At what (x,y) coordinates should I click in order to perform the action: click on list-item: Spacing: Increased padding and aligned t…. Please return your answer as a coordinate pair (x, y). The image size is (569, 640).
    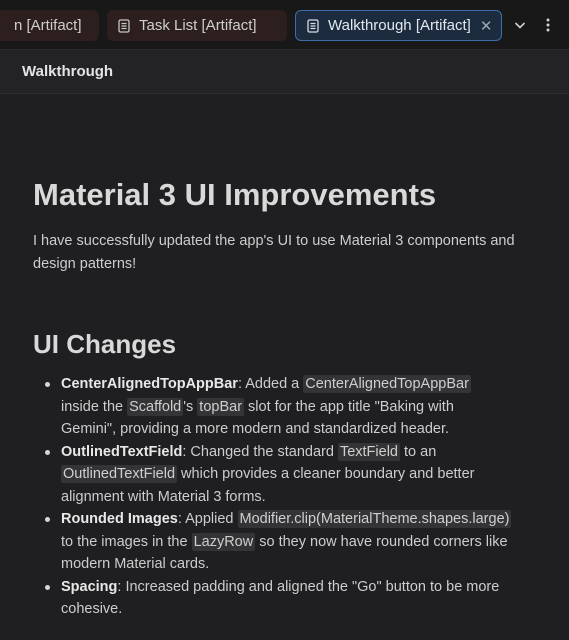
    Looking at the image, I should click on (277, 598).